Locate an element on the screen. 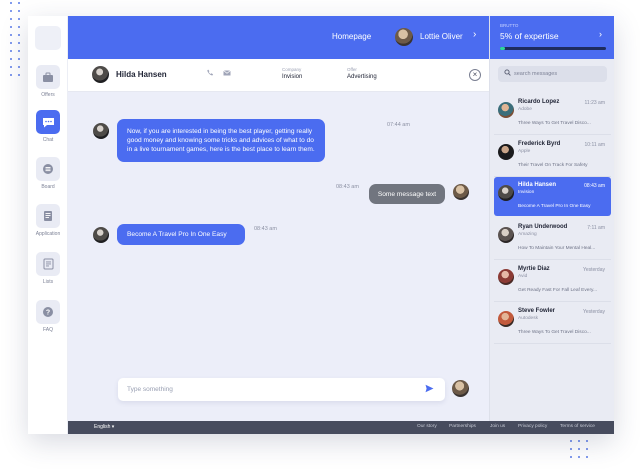  conversation-name: Steve Fowler is located at coordinates (537, 311).